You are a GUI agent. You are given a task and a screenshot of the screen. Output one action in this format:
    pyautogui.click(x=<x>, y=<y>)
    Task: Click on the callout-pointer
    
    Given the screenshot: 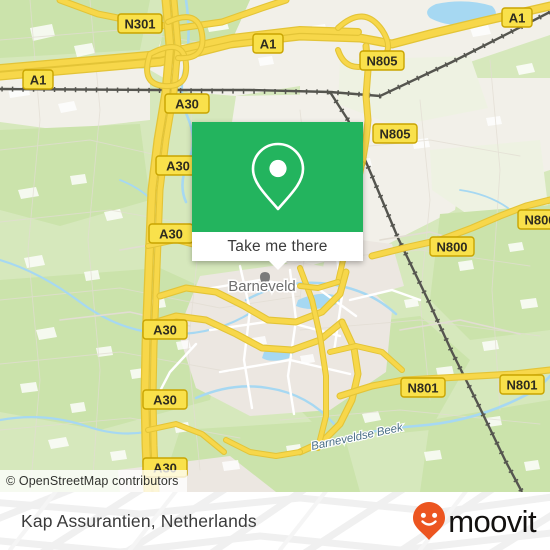 What is the action you would take?
    pyautogui.click(x=277, y=265)
    